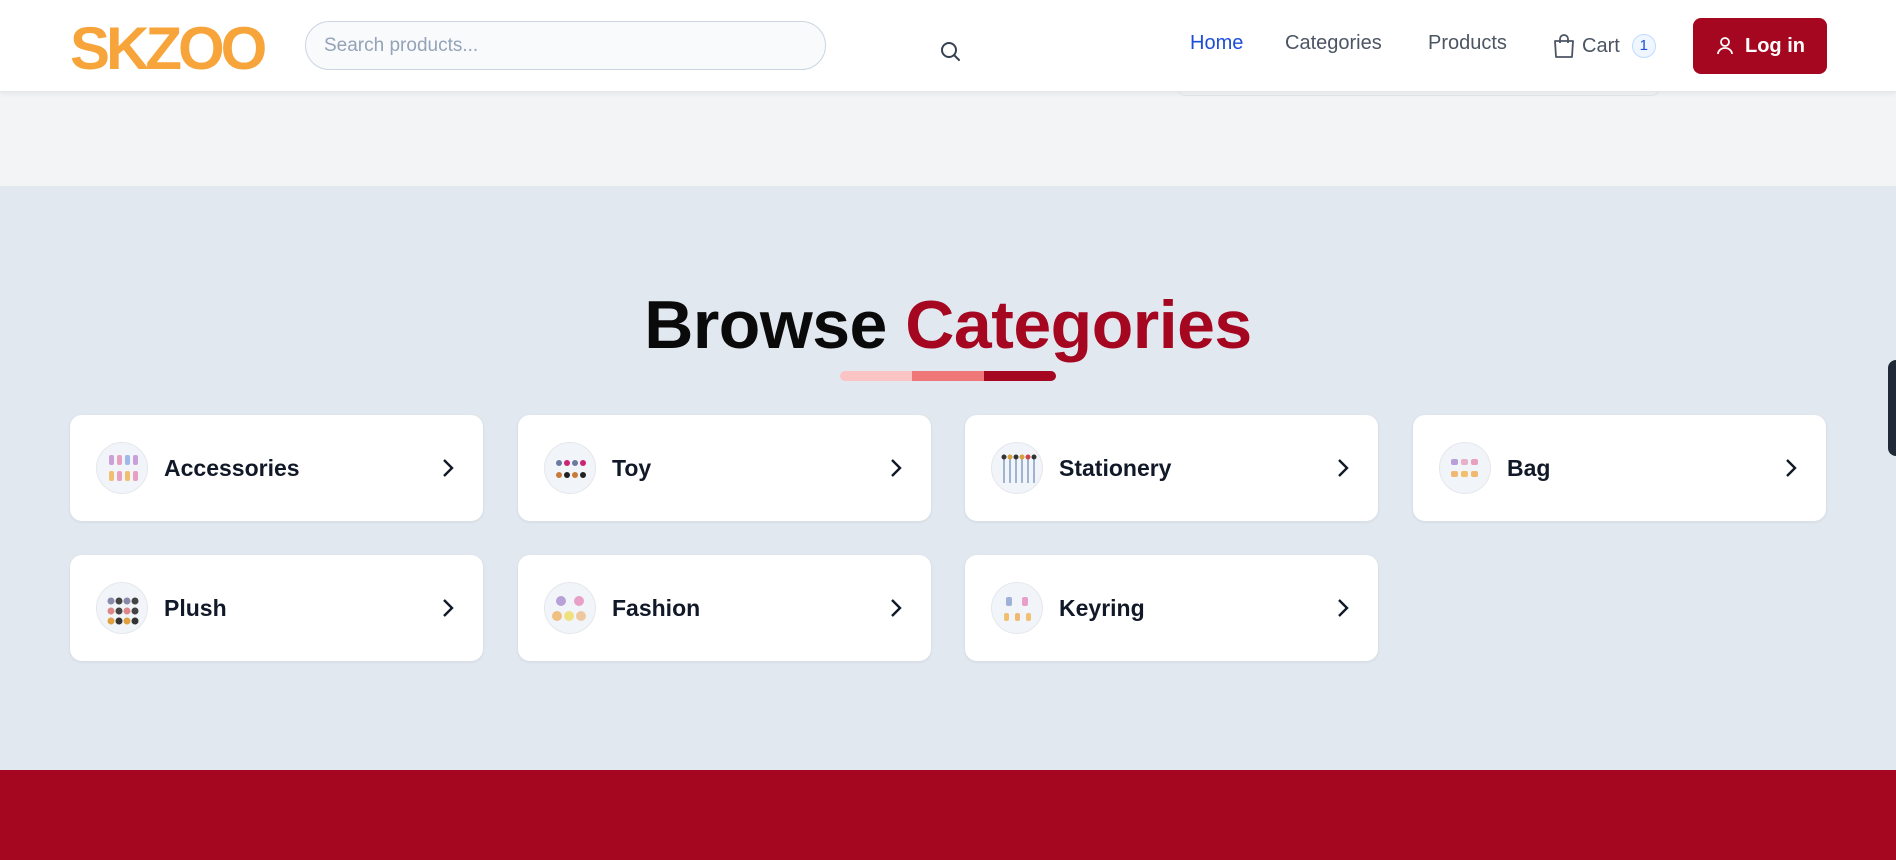 The height and width of the screenshot is (860, 1896). I want to click on login-button: Log in, so click(1760, 46).